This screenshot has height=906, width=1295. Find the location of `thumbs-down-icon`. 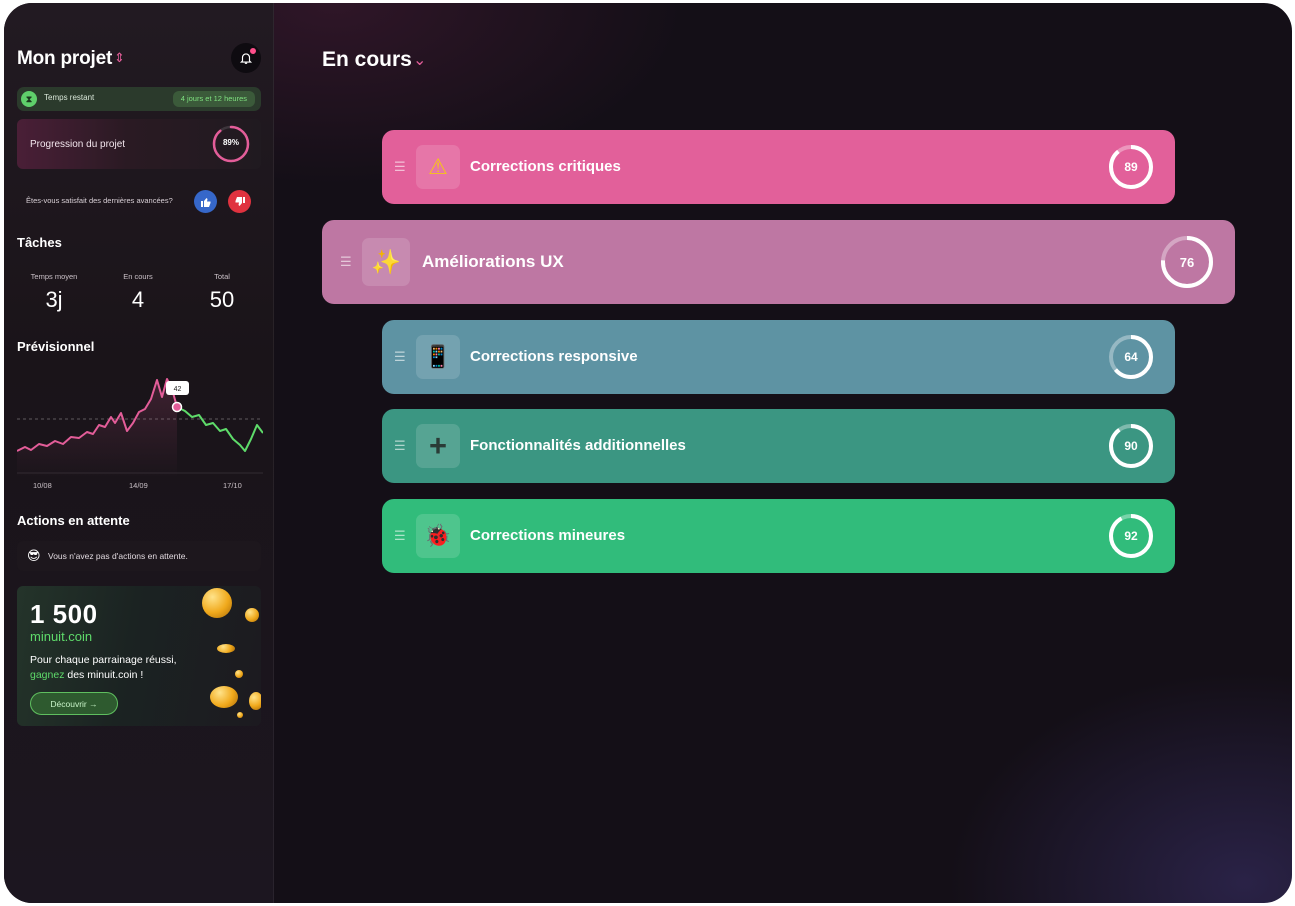

thumbs-down-icon is located at coordinates (240, 201).